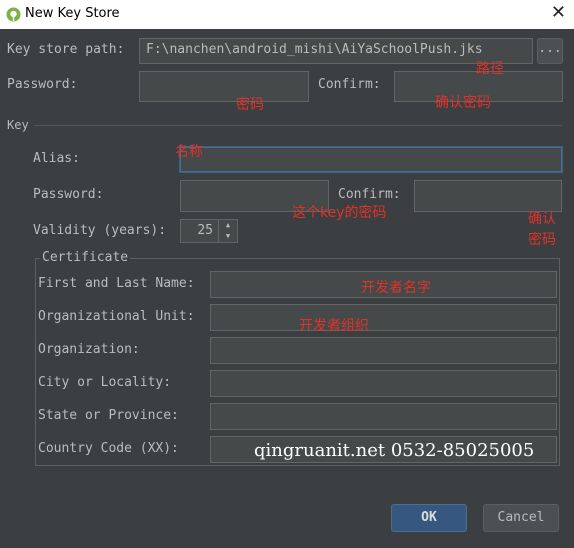 Image resolution: width=574 pixels, height=548 pixels. Describe the element at coordinates (189, 152) in the screenshot. I see `annotation-alias: 名称` at that location.